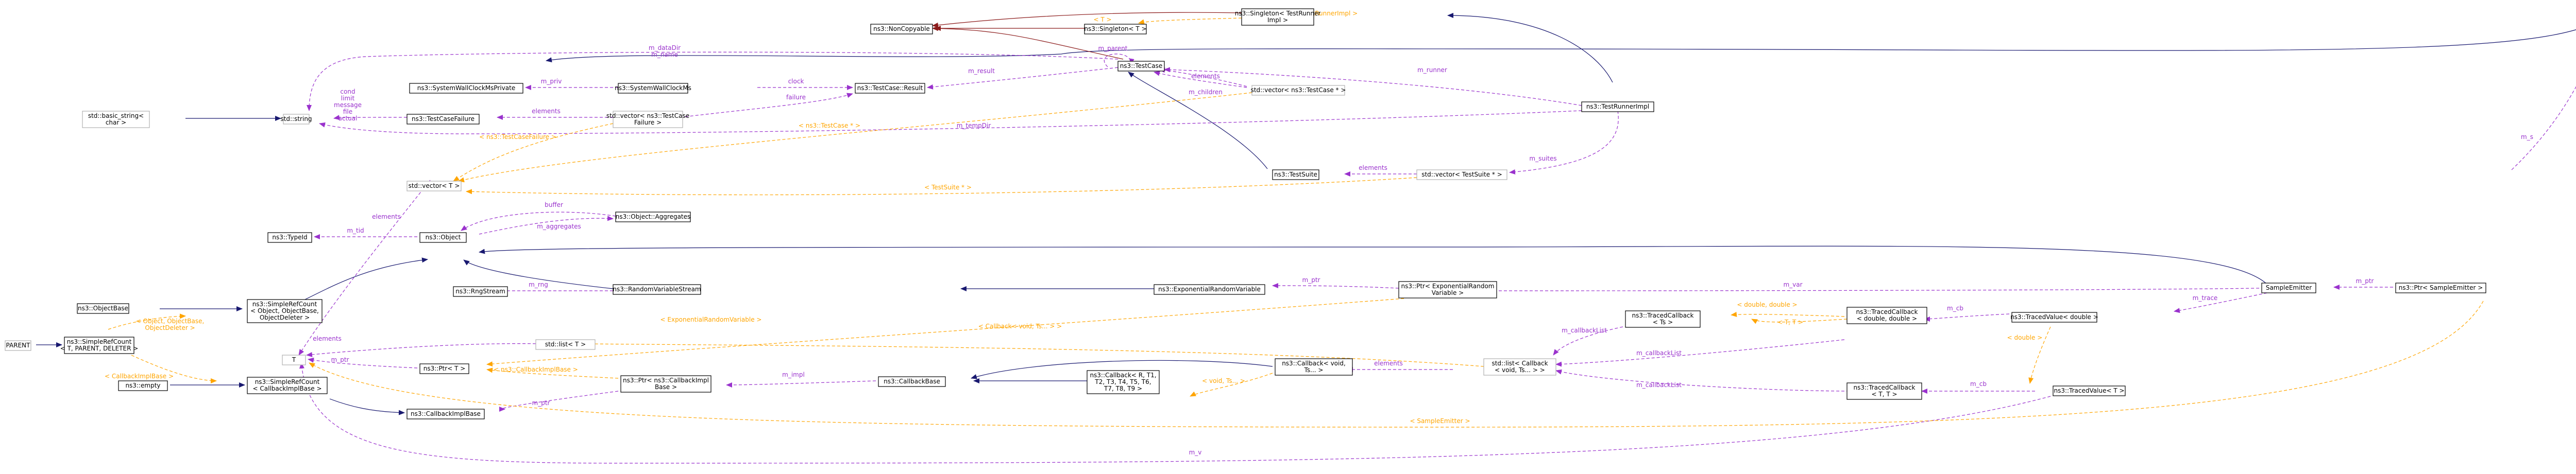  Describe the element at coordinates (18, 345) in the screenshot. I see `node-parent: PARENT` at that location.